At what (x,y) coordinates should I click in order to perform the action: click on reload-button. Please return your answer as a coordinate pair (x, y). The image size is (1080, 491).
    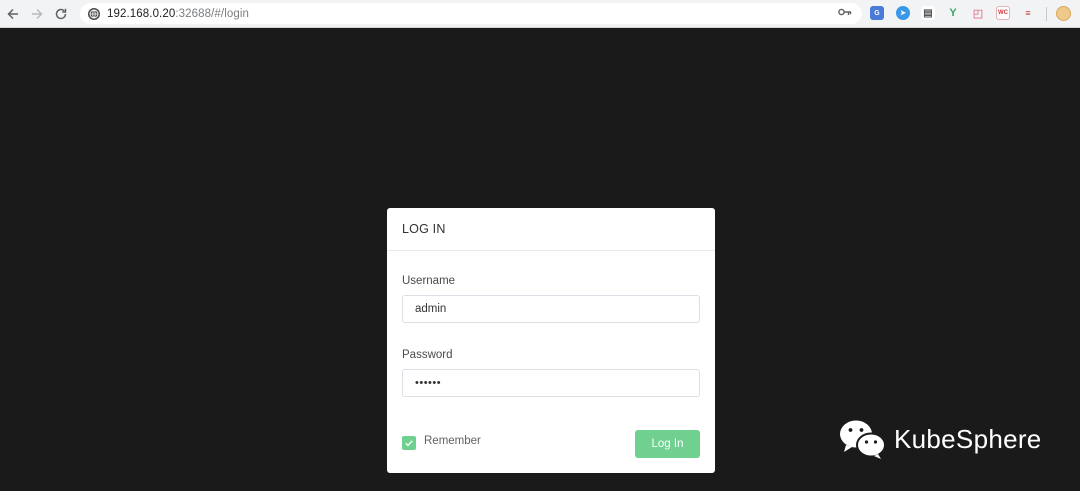
    Looking at the image, I should click on (61, 14).